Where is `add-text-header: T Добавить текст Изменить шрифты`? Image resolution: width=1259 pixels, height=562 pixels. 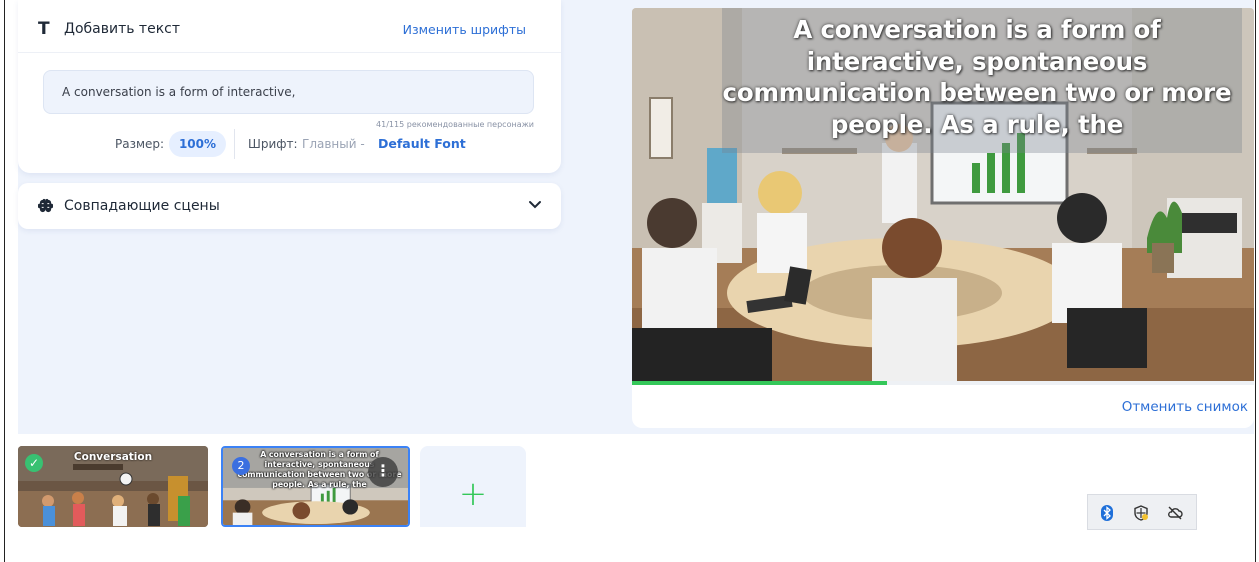
add-text-header: T Добавить текст Изменить шрифты is located at coordinates (289, 26).